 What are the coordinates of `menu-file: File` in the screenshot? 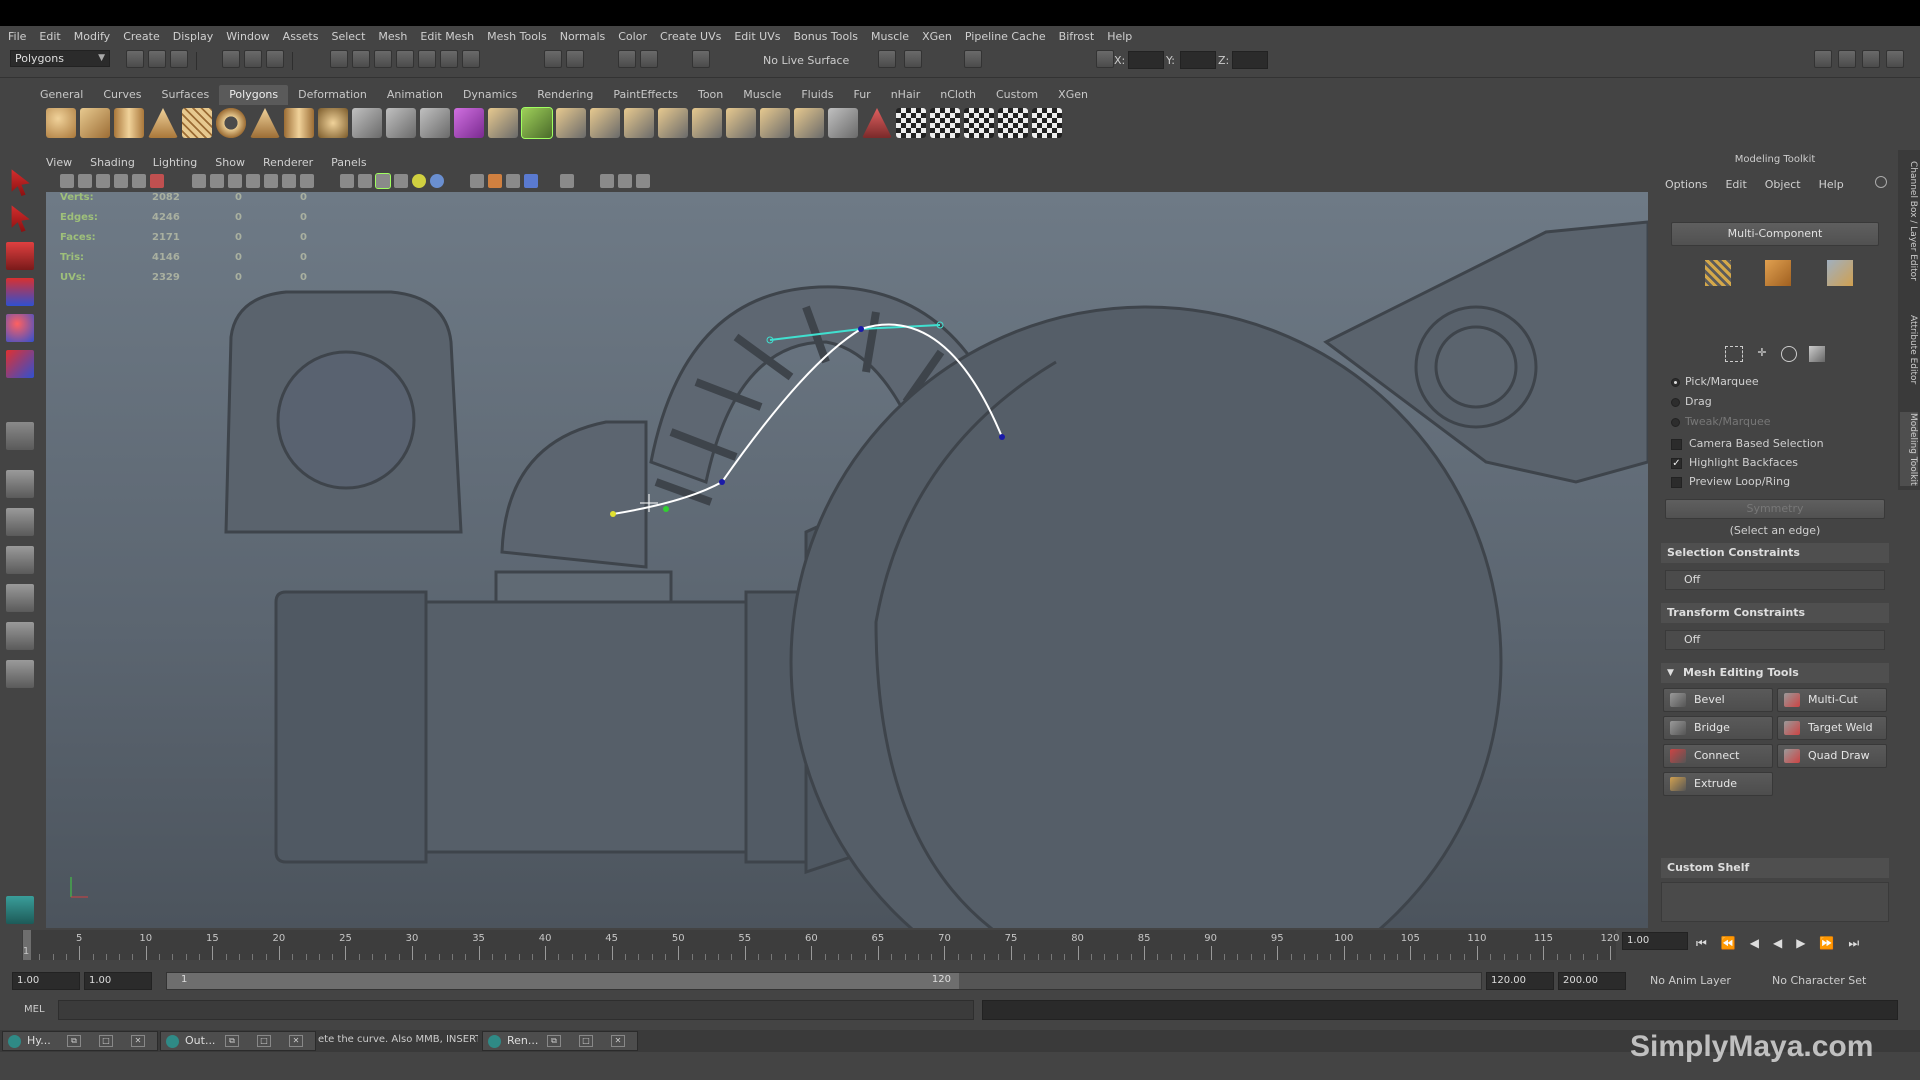 It's located at (17, 36).